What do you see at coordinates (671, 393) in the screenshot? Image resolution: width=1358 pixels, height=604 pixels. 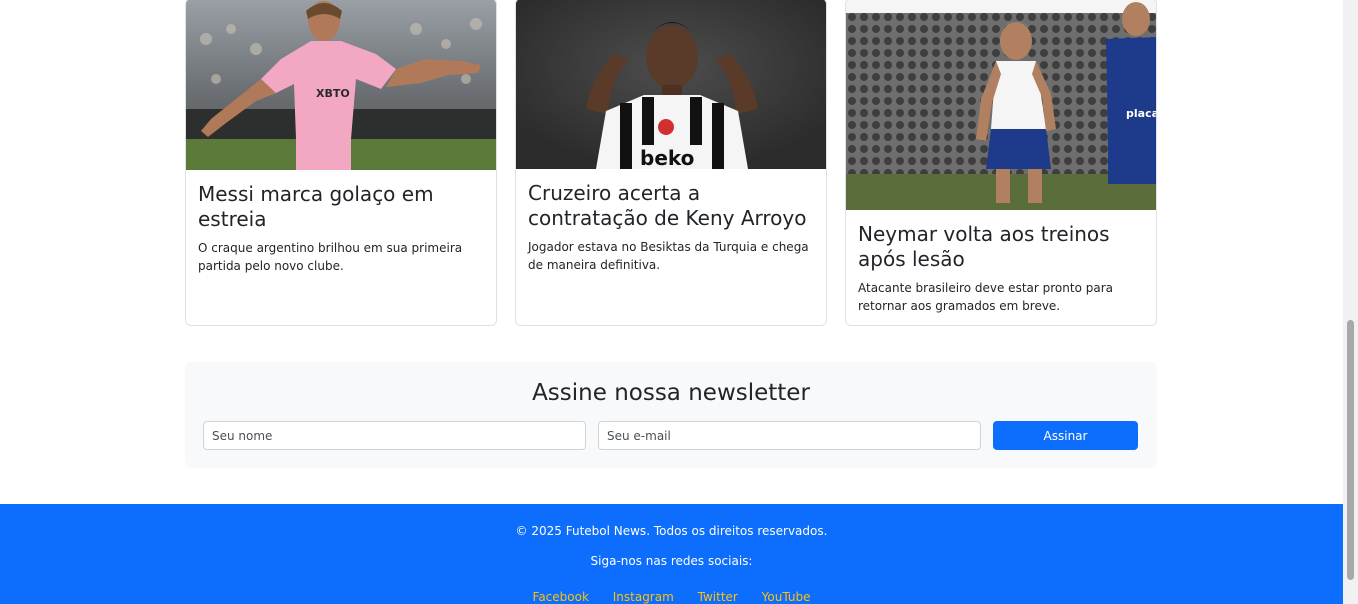 I see `newsletter-title: Assine nossa newsletter` at bounding box center [671, 393].